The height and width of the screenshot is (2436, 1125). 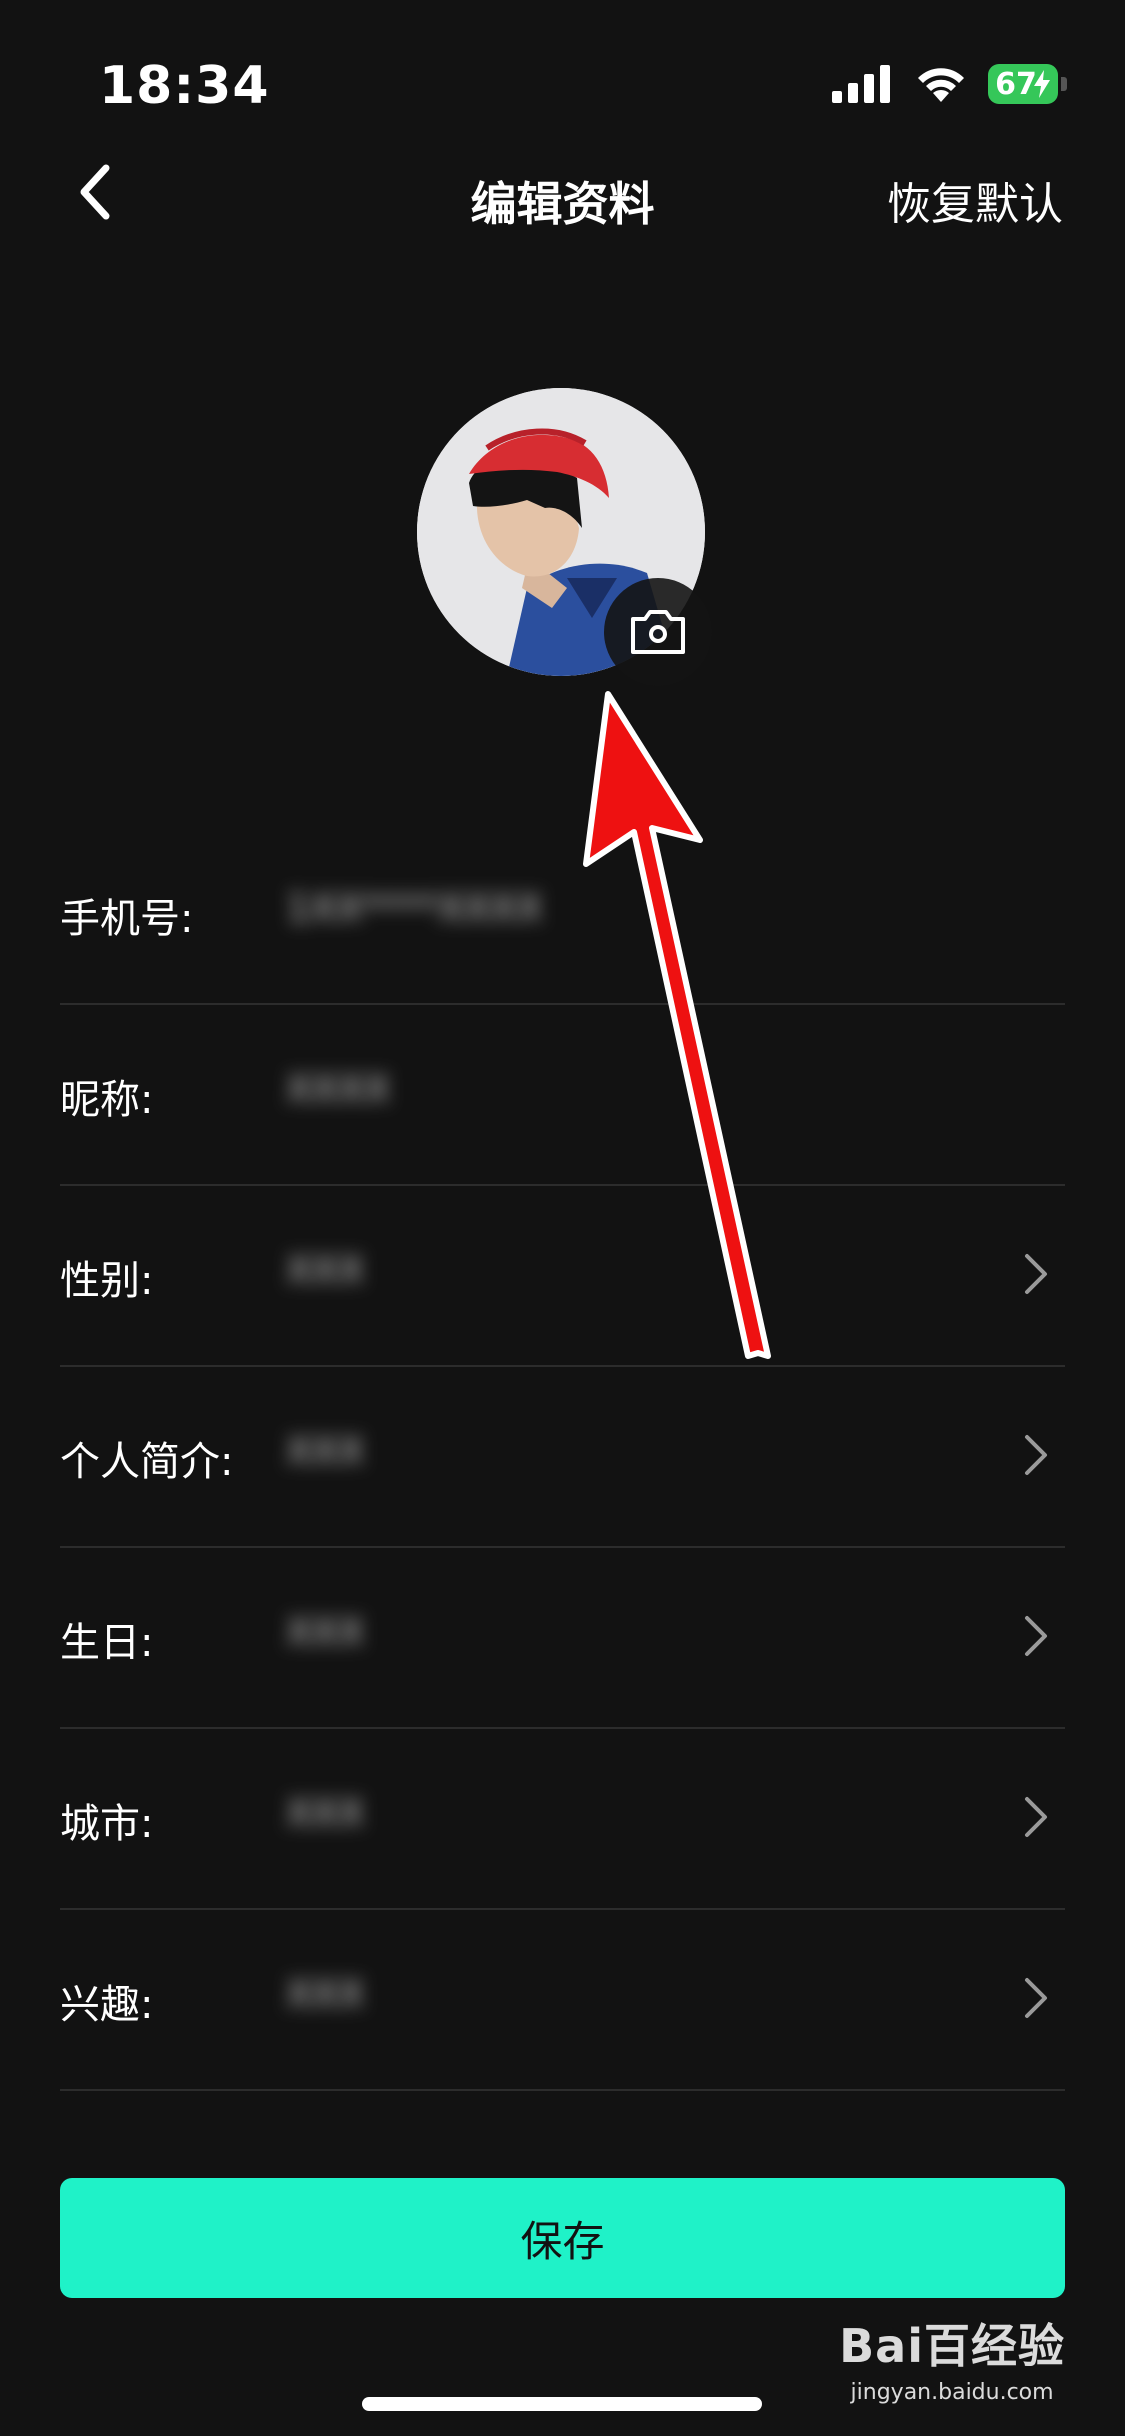 I want to click on row-label: 个人简介:, so click(x=147, y=1462).